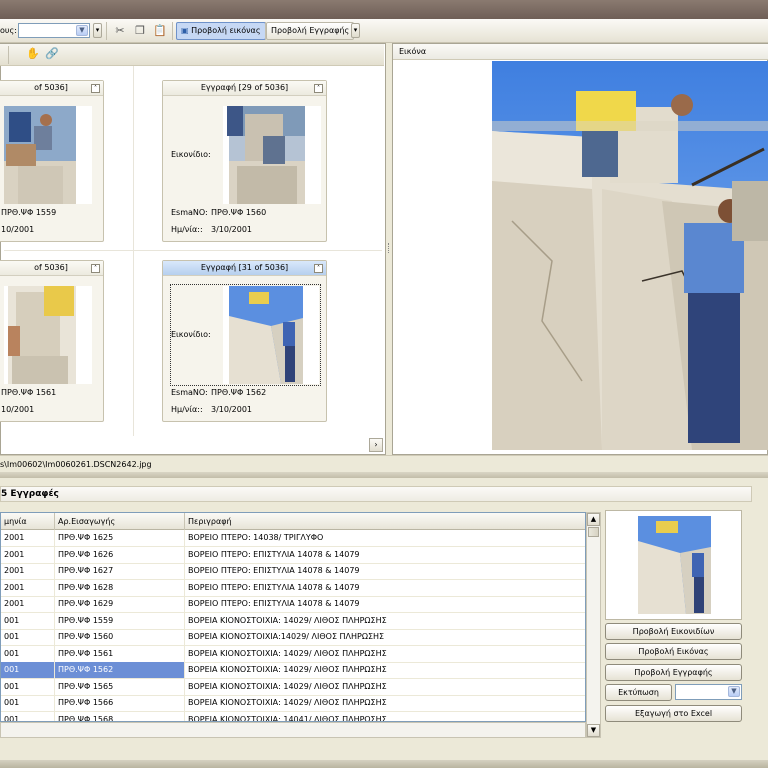 Image resolution: width=768 pixels, height=768 pixels. I want to click on view-image-toggle: ▣ Προβολή εικόνας, so click(221, 31).